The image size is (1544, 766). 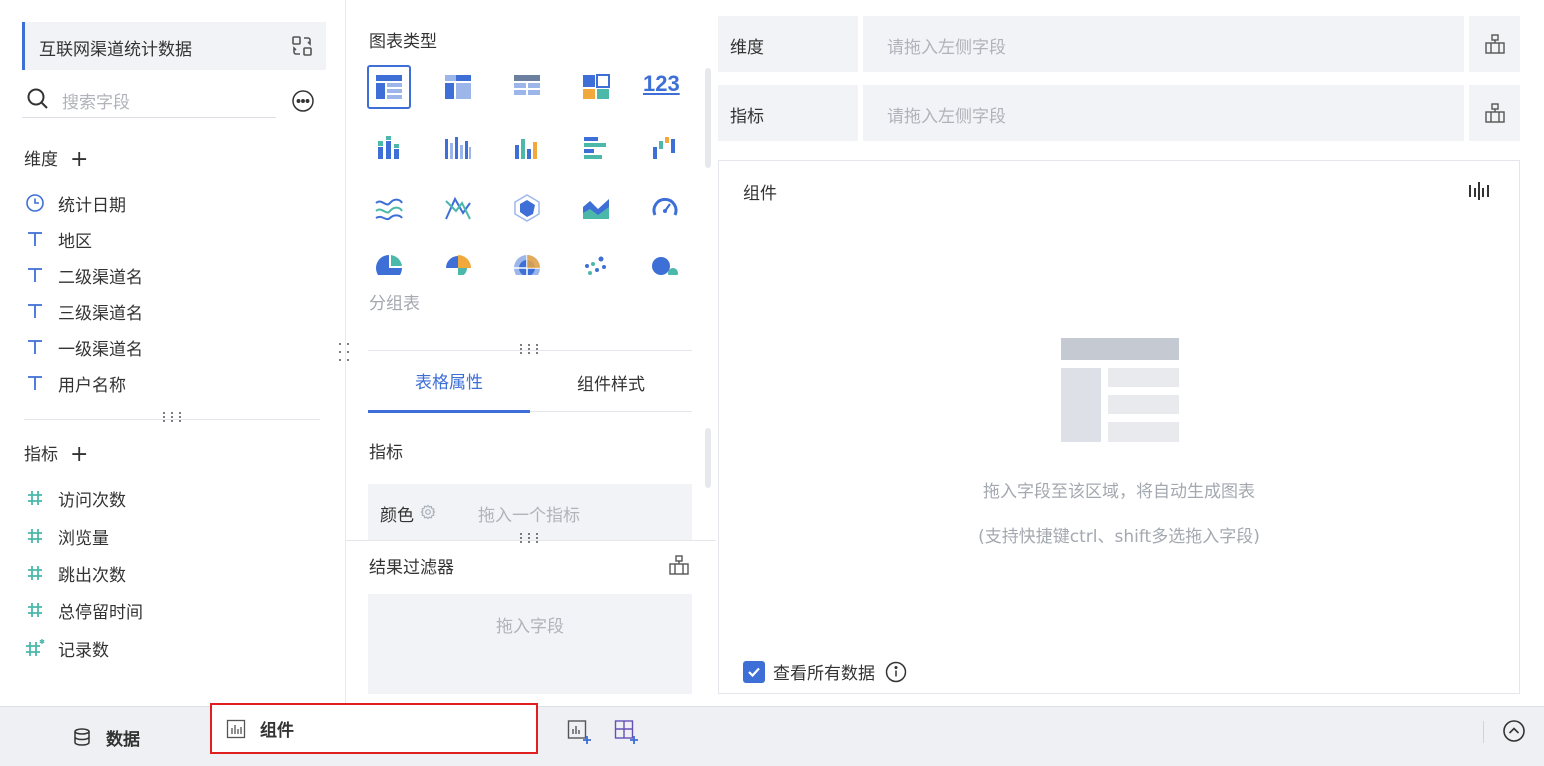 I want to click on switch-dataset-icon, so click(x=302, y=46).